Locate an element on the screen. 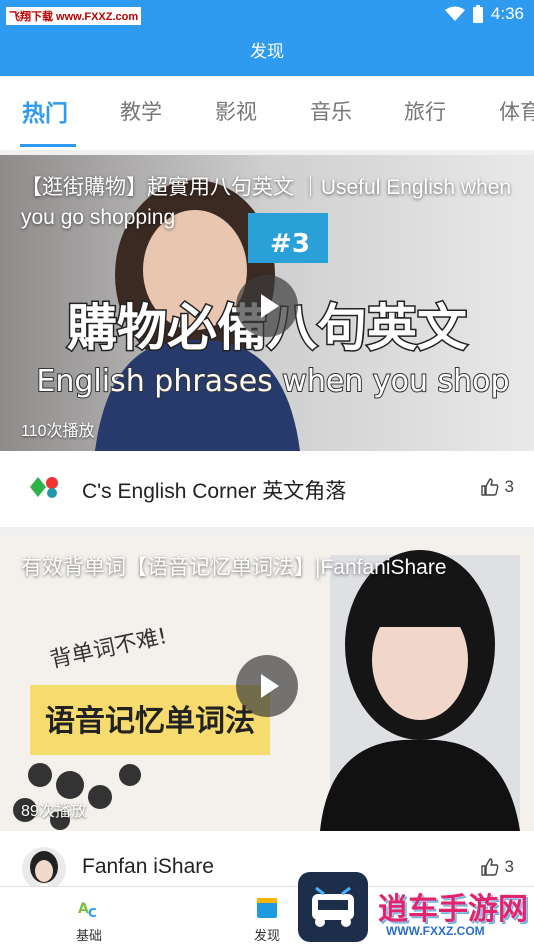 This screenshot has height=949, width=534. channel-name: Fanfan iShare is located at coordinates (148, 867).